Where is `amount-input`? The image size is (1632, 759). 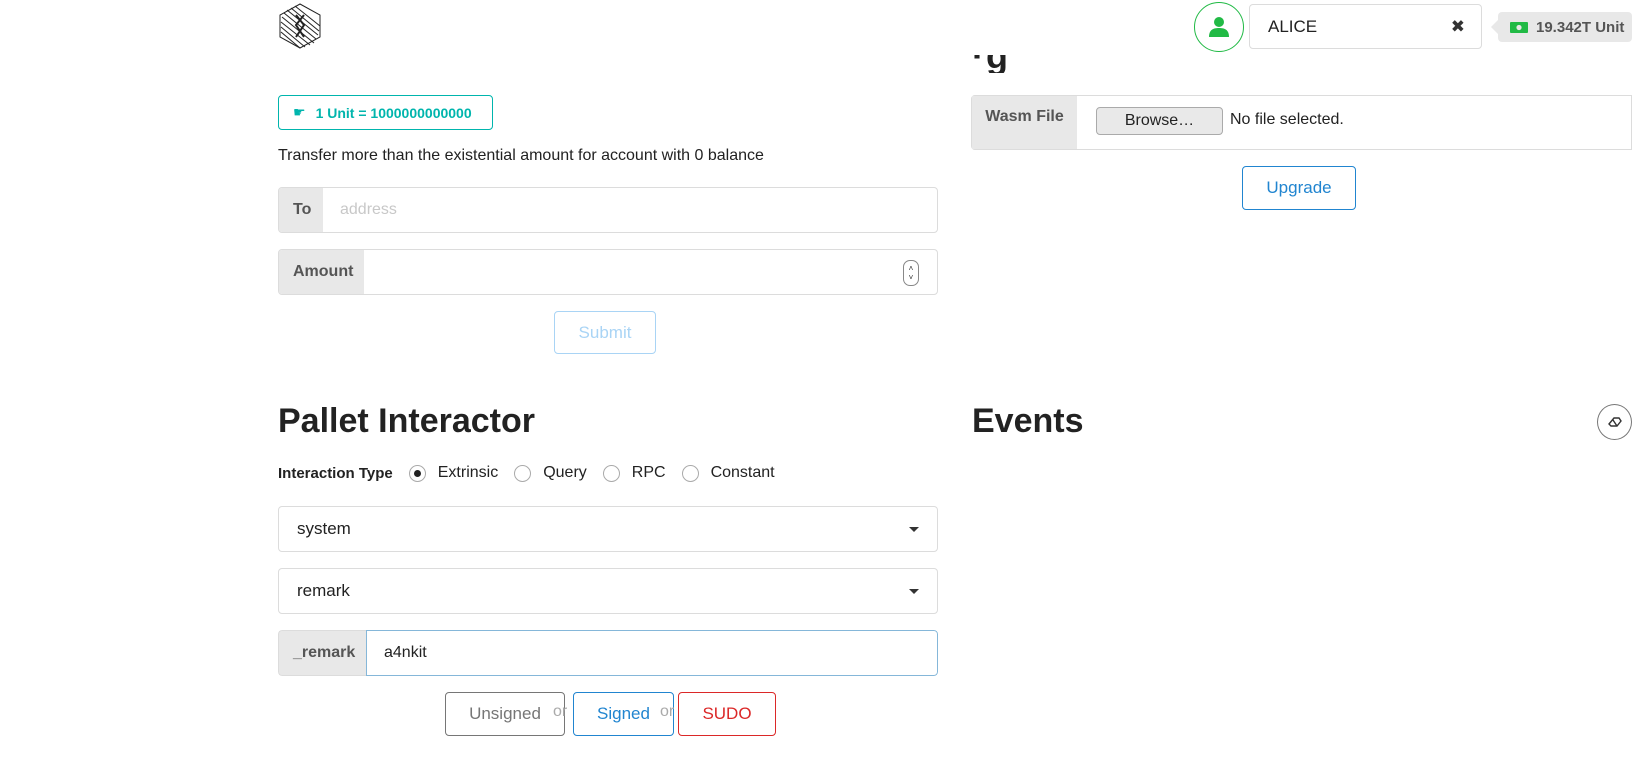 amount-input is located at coordinates (650, 272).